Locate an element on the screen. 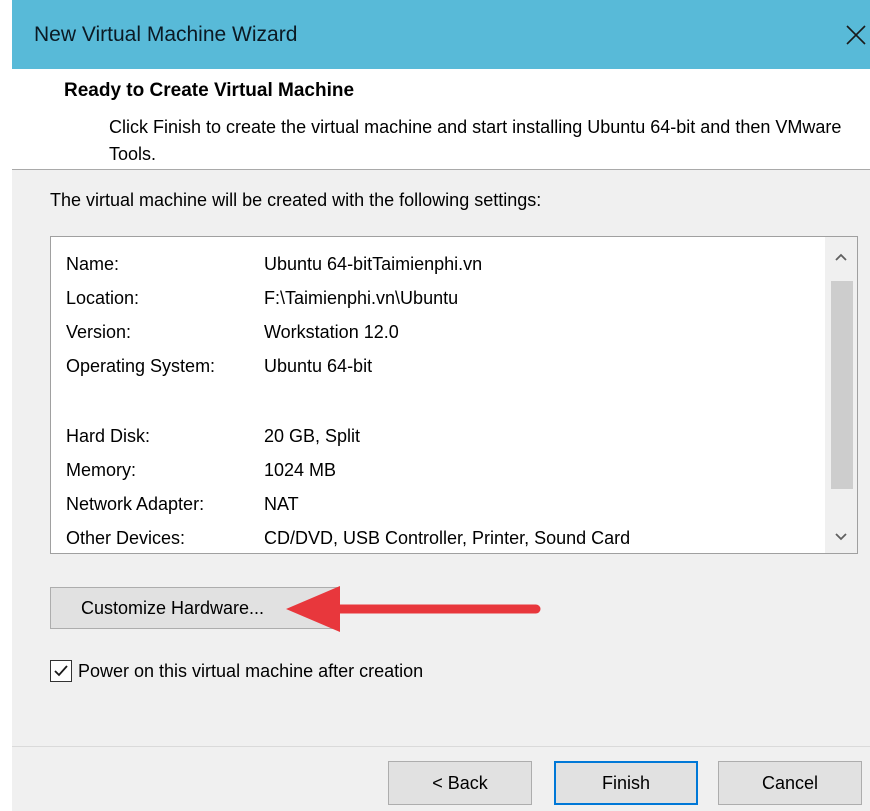  page-title: Ready to Create Virtual Machine is located at coordinates (209, 90).